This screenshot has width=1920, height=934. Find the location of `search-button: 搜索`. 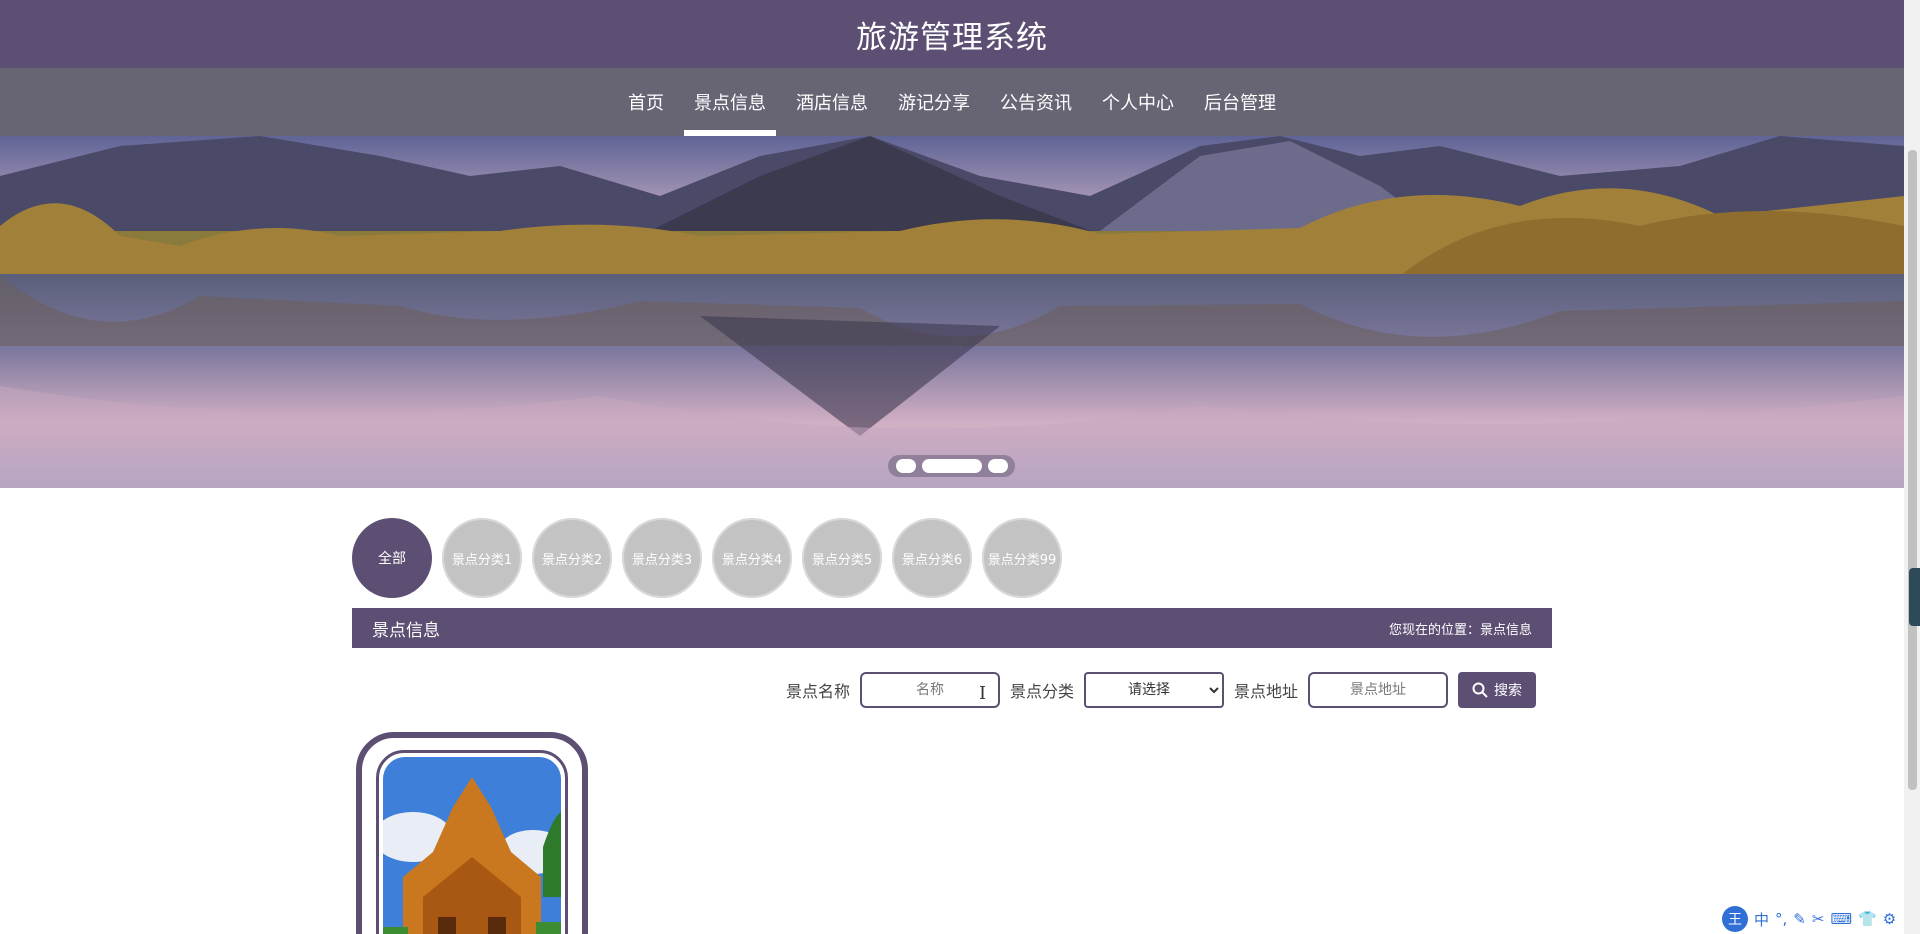

search-button: 搜索 is located at coordinates (1497, 690).